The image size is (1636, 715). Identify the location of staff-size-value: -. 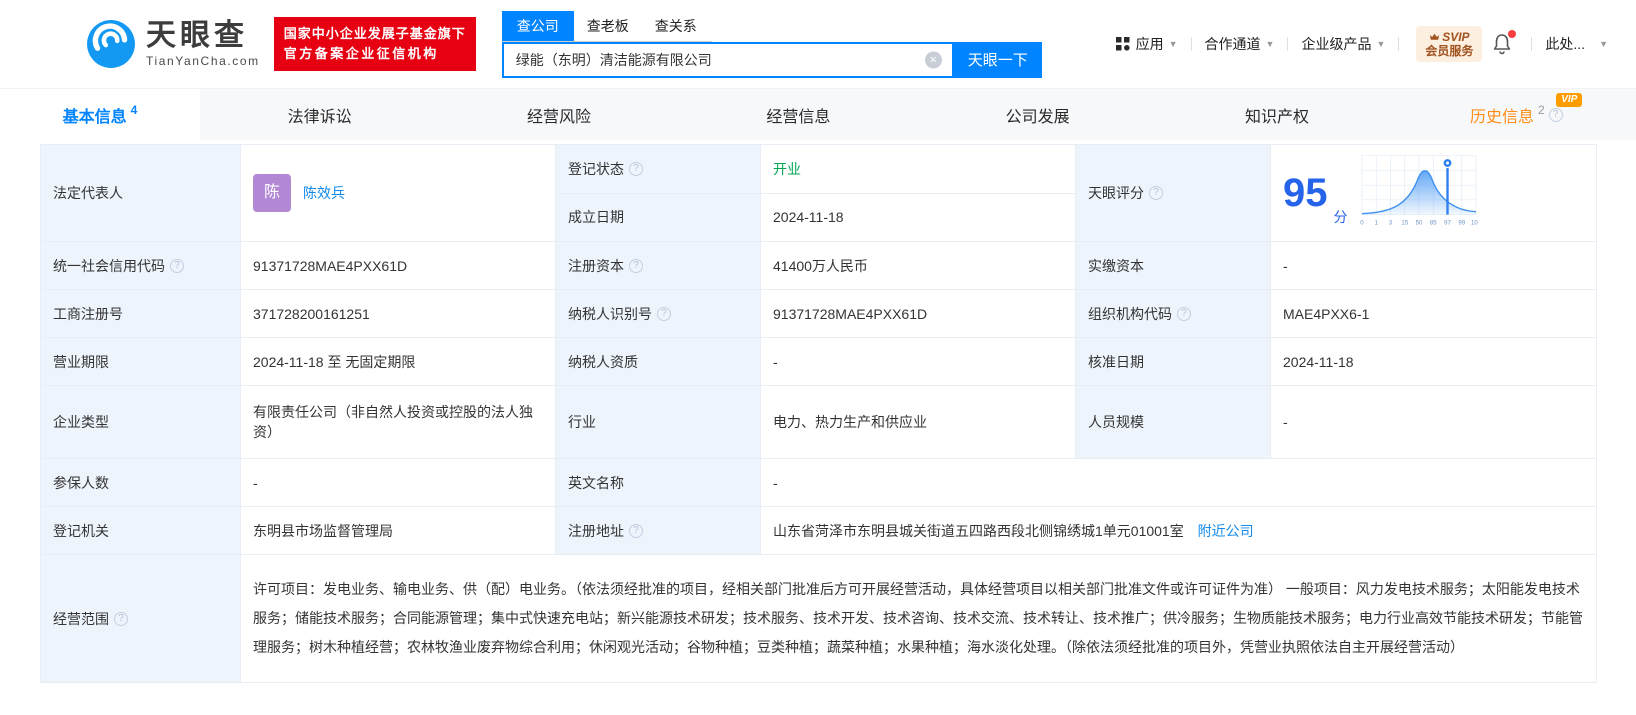
(1285, 422).